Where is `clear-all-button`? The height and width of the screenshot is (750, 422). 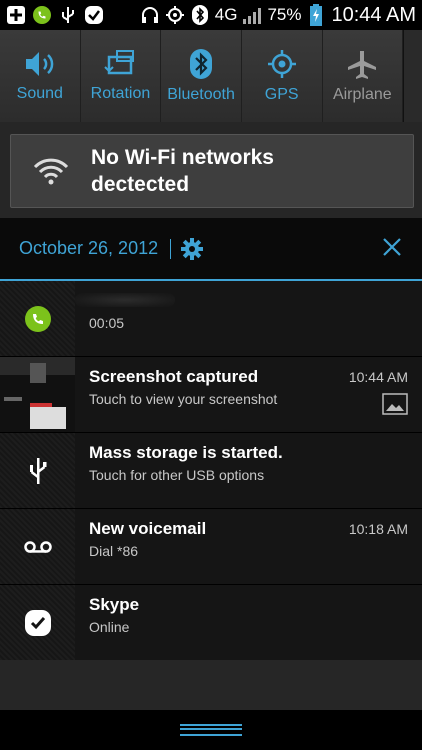 clear-all-button is located at coordinates (392, 249).